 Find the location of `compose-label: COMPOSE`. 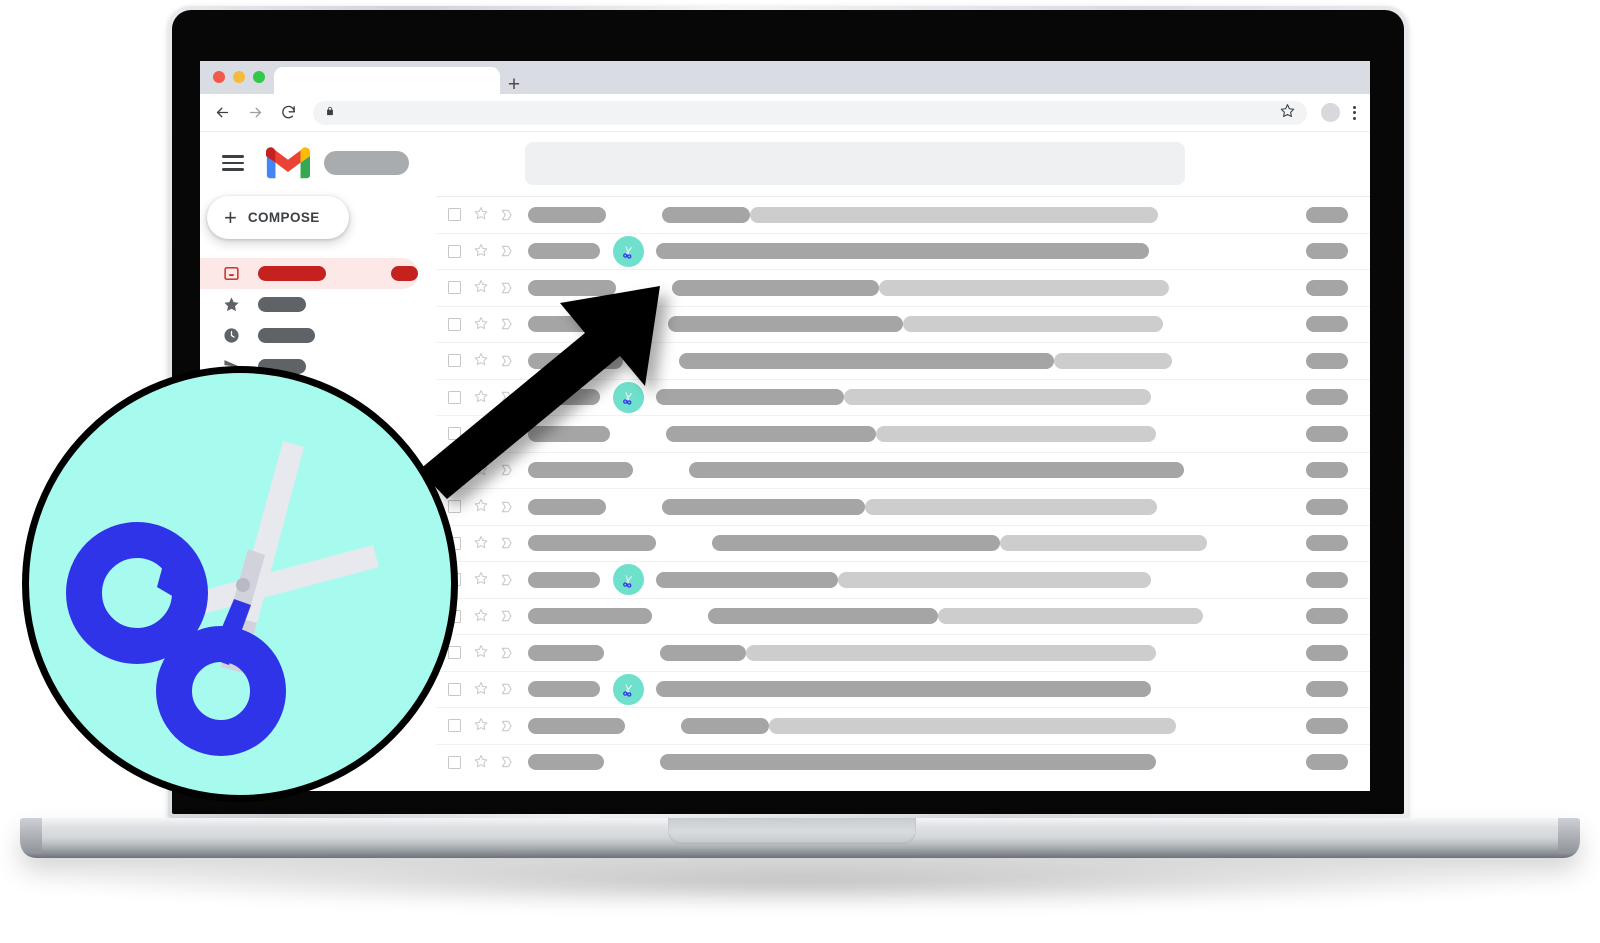

compose-label: COMPOSE is located at coordinates (283, 217).